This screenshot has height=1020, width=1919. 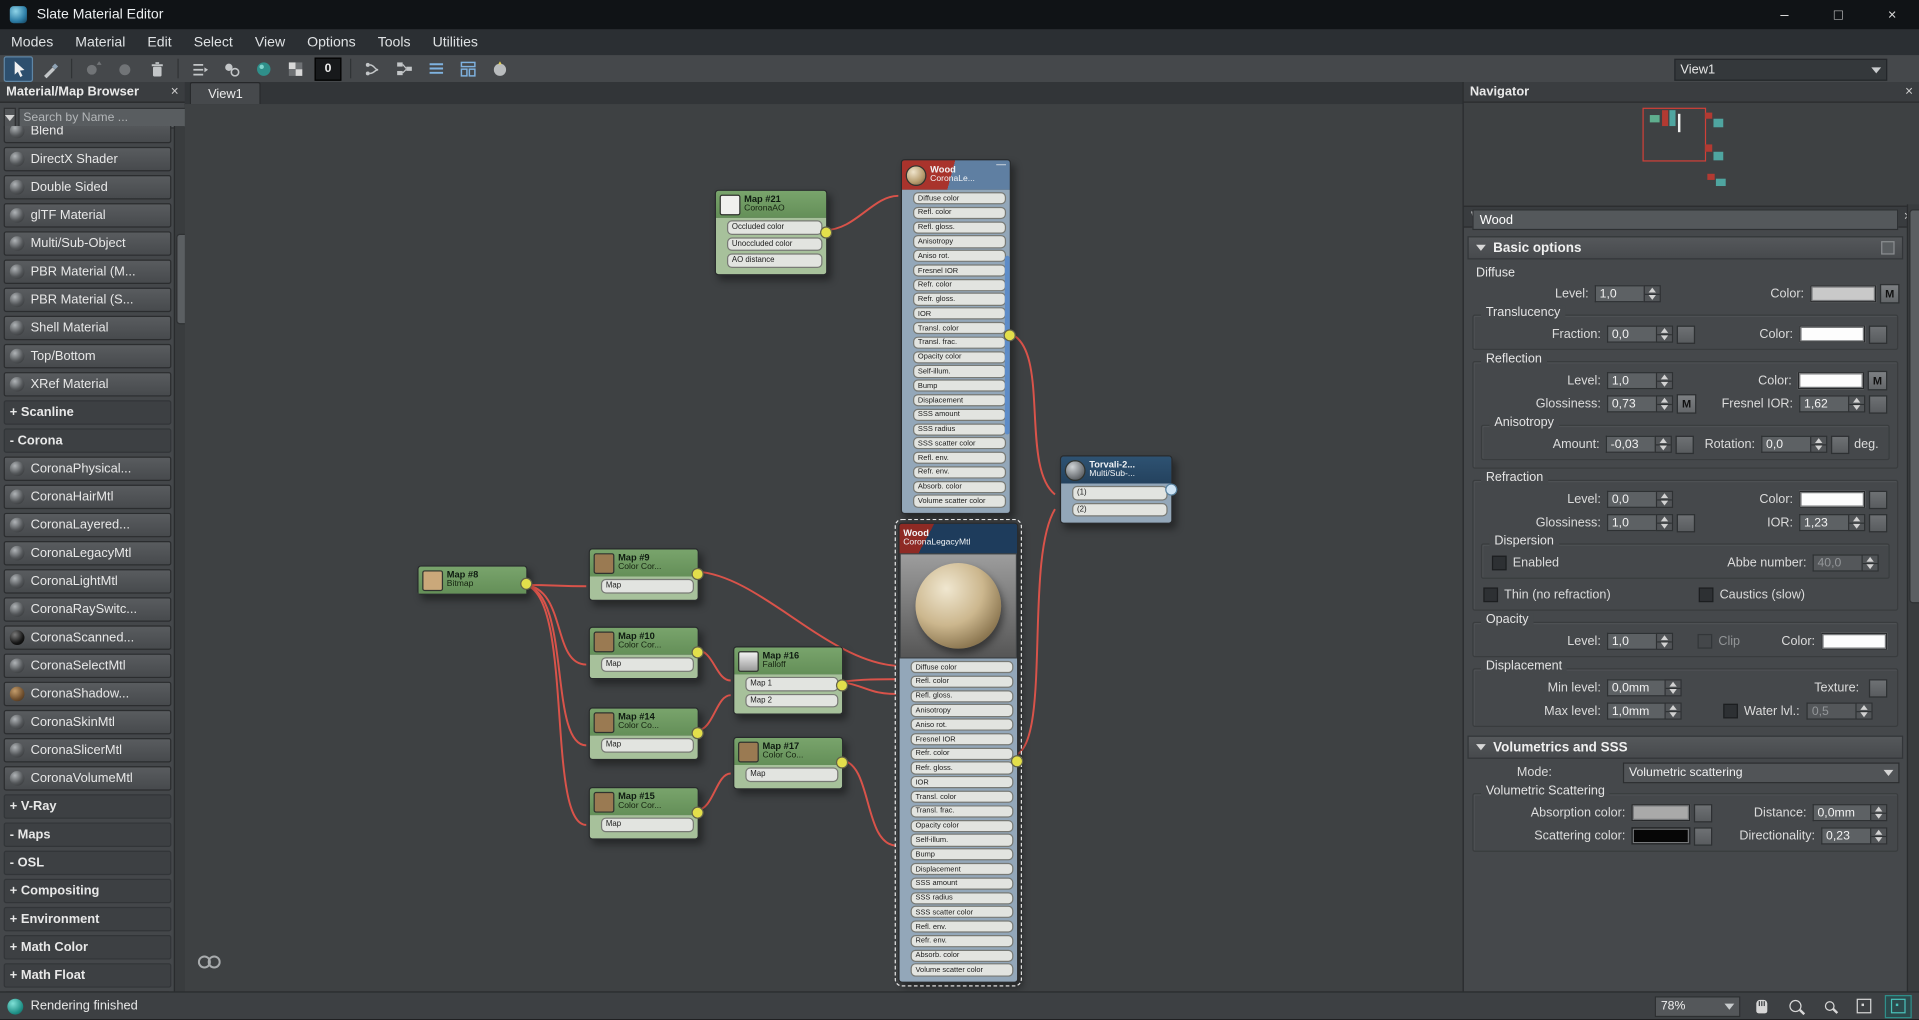 I want to click on browser-options-button, so click(x=9, y=117).